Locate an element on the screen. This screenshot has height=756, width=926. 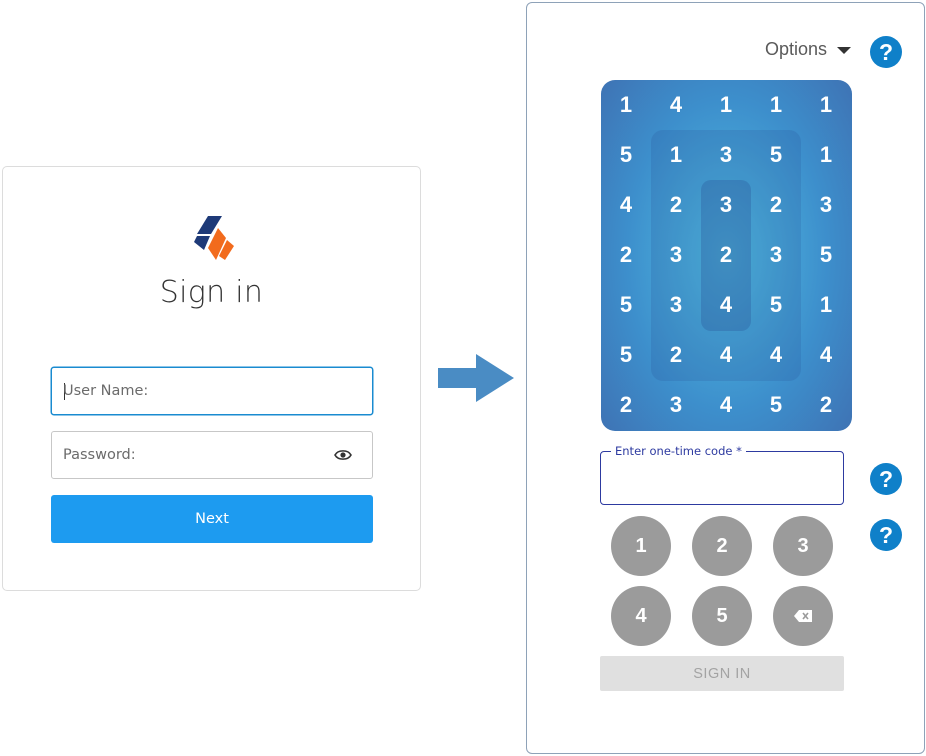
caret-down-icon is located at coordinates (844, 50).